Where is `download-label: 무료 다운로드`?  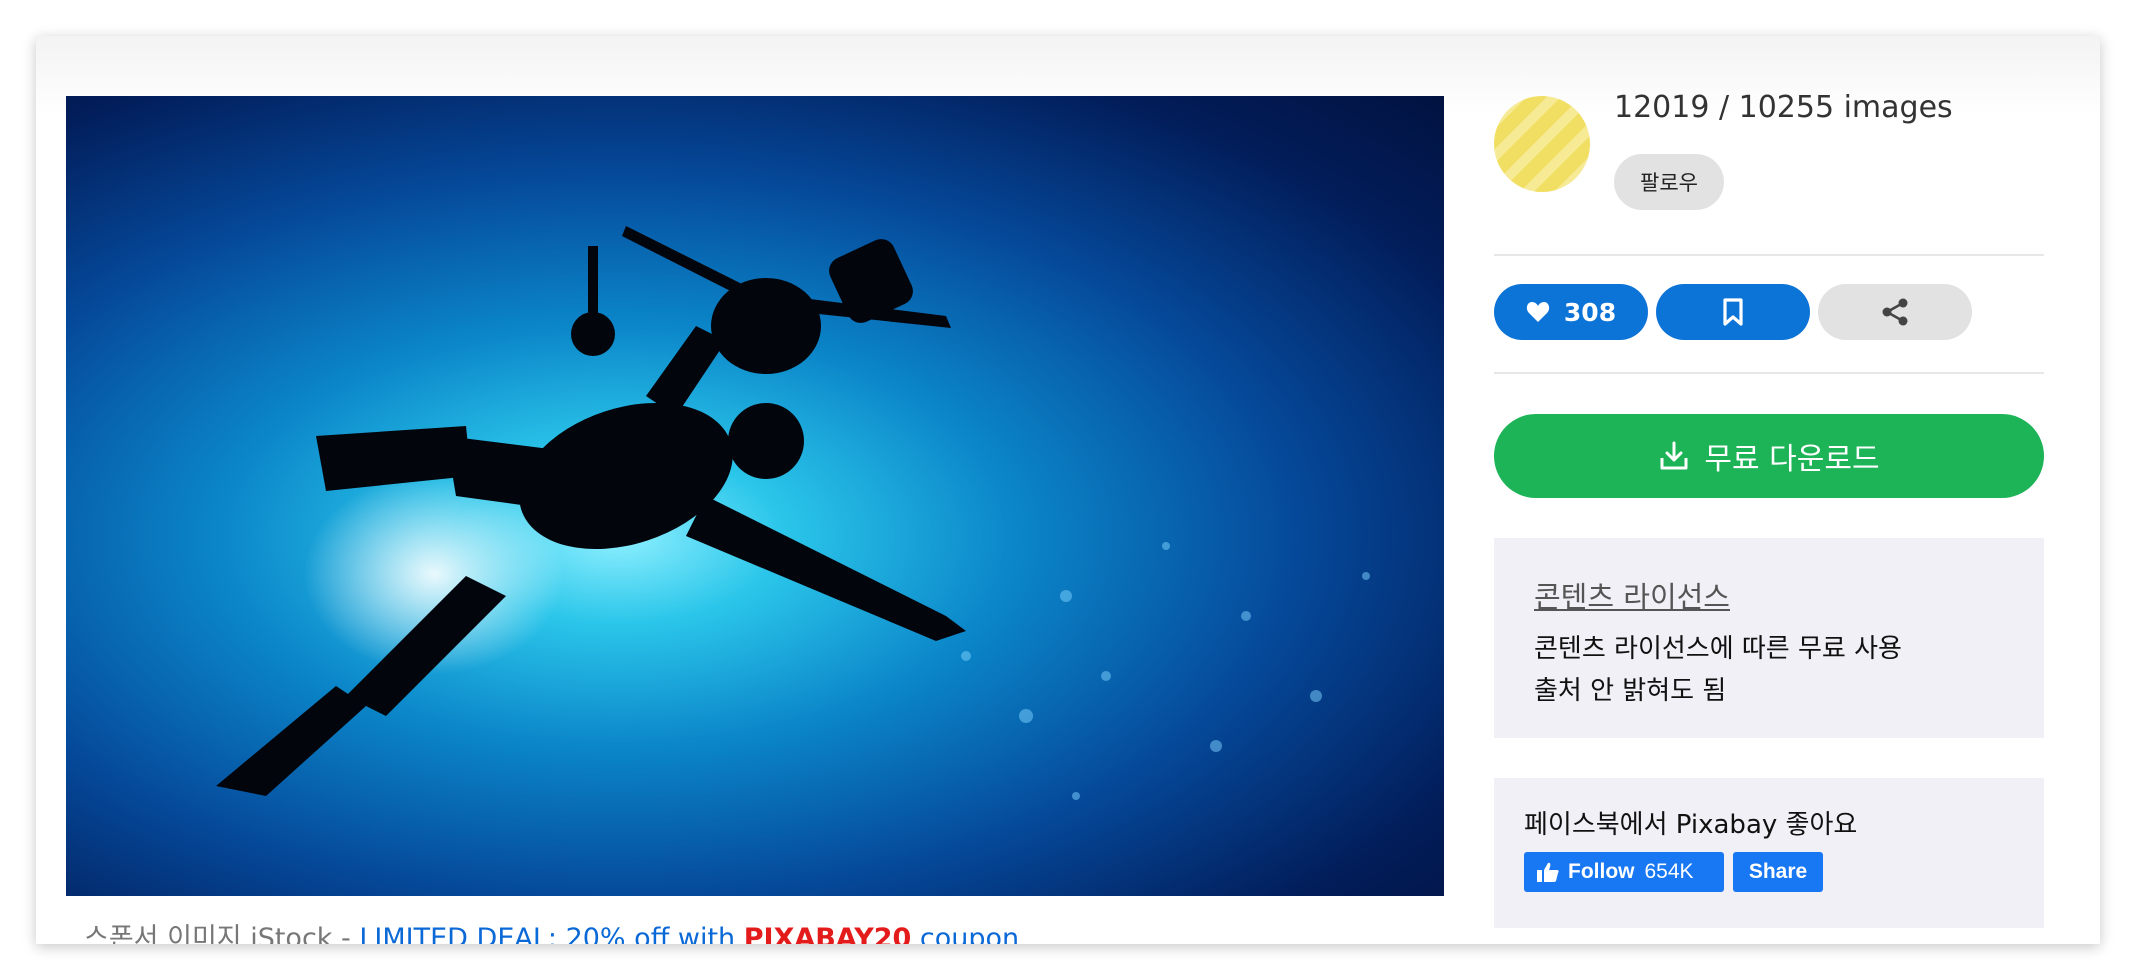 download-label: 무료 다운로드 is located at coordinates (1792, 459).